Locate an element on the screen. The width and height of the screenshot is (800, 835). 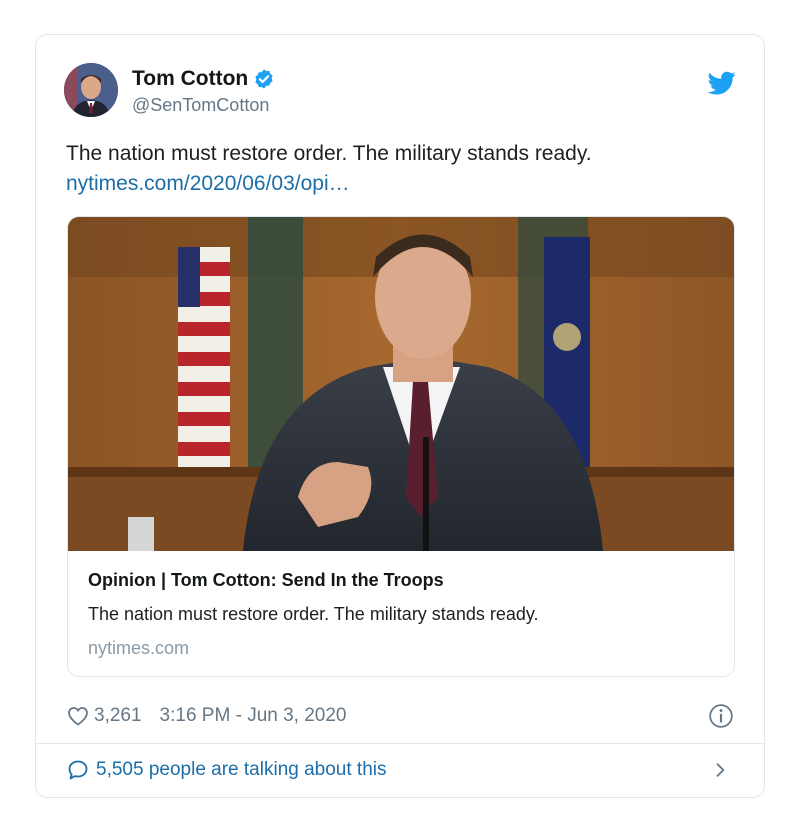
heart-icon is located at coordinates (78, 716).